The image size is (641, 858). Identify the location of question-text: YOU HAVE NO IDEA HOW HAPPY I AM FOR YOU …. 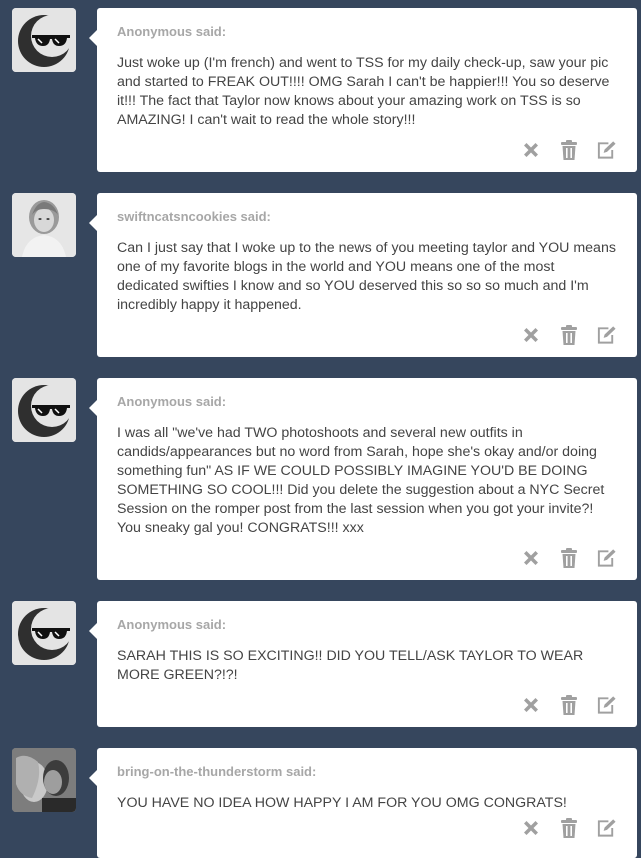
(342, 803).